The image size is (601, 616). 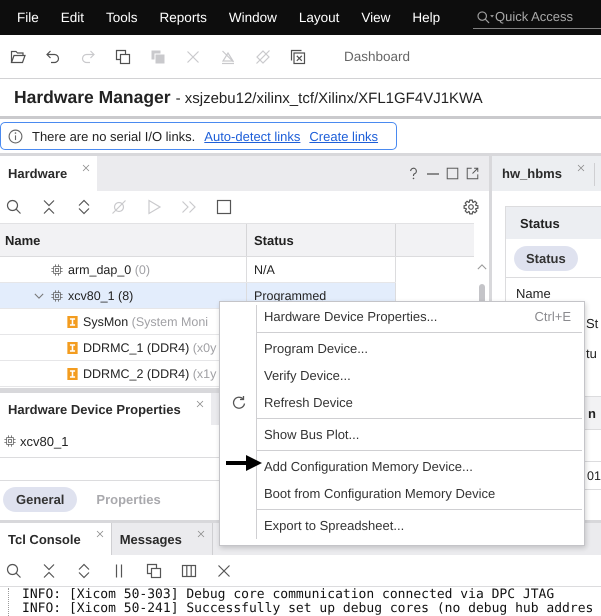 What do you see at coordinates (204, 373) in the screenshot?
I see `device-detail: (x1y` at bounding box center [204, 373].